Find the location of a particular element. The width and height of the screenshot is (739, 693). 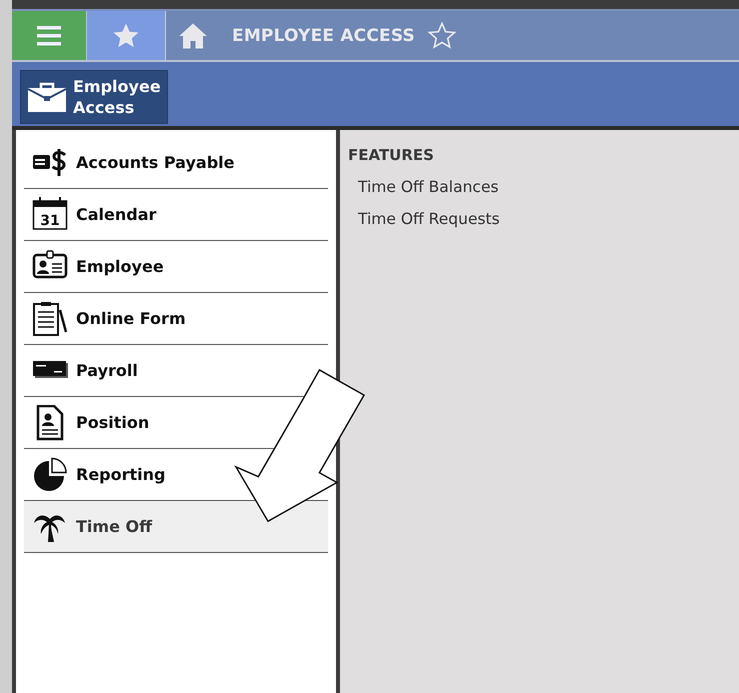

feature-link: Time Off Balances is located at coordinates (428, 188).